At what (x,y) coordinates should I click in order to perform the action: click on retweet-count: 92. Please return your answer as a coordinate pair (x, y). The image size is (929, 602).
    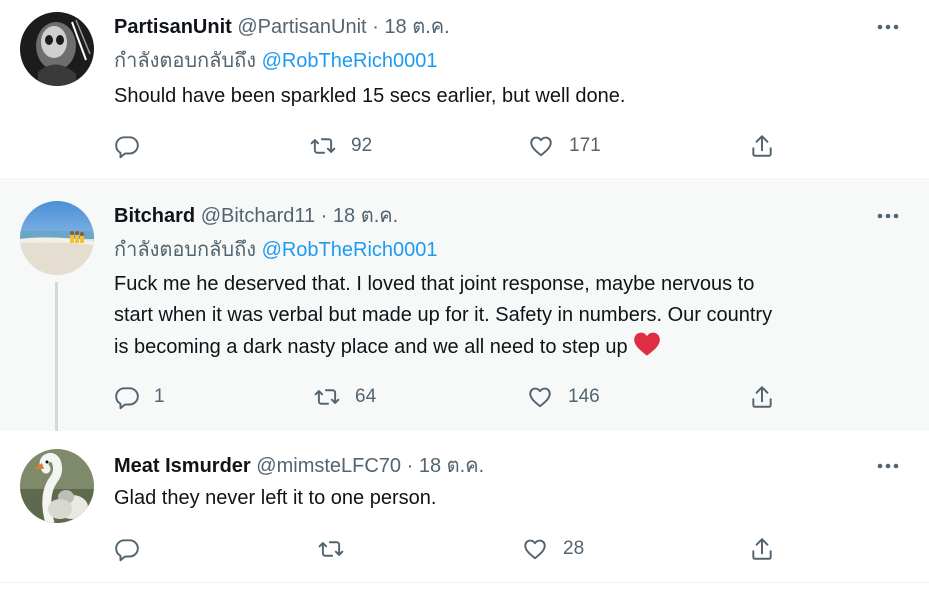
    Looking at the image, I should click on (362, 145).